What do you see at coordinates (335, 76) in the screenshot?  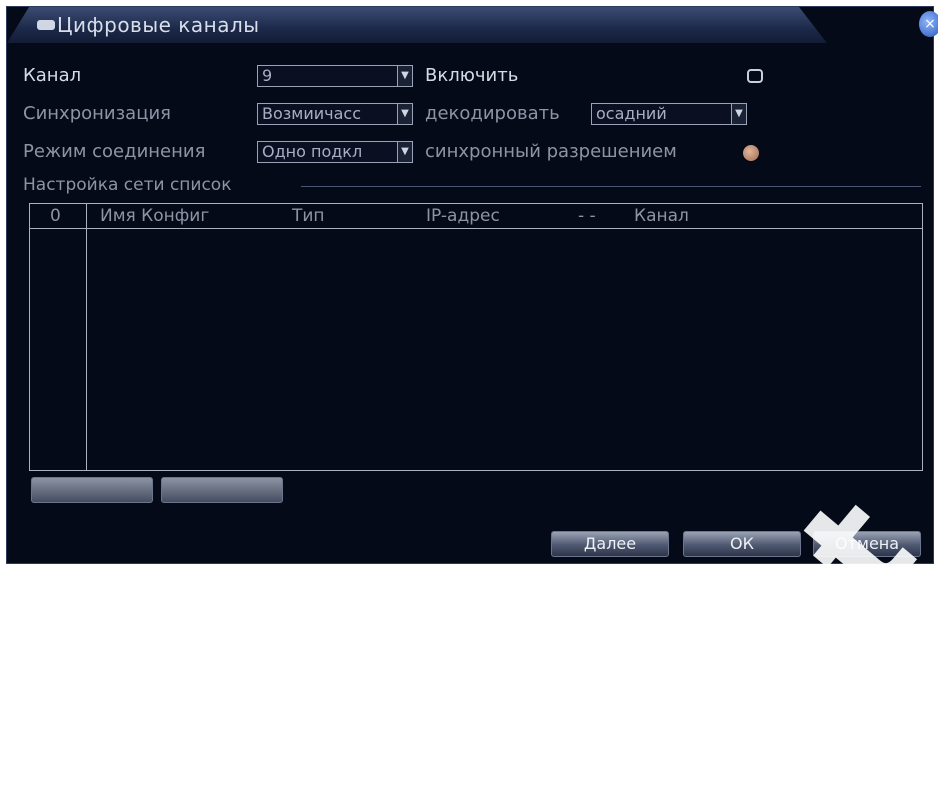 I see `channel-select: 9 ▼` at bounding box center [335, 76].